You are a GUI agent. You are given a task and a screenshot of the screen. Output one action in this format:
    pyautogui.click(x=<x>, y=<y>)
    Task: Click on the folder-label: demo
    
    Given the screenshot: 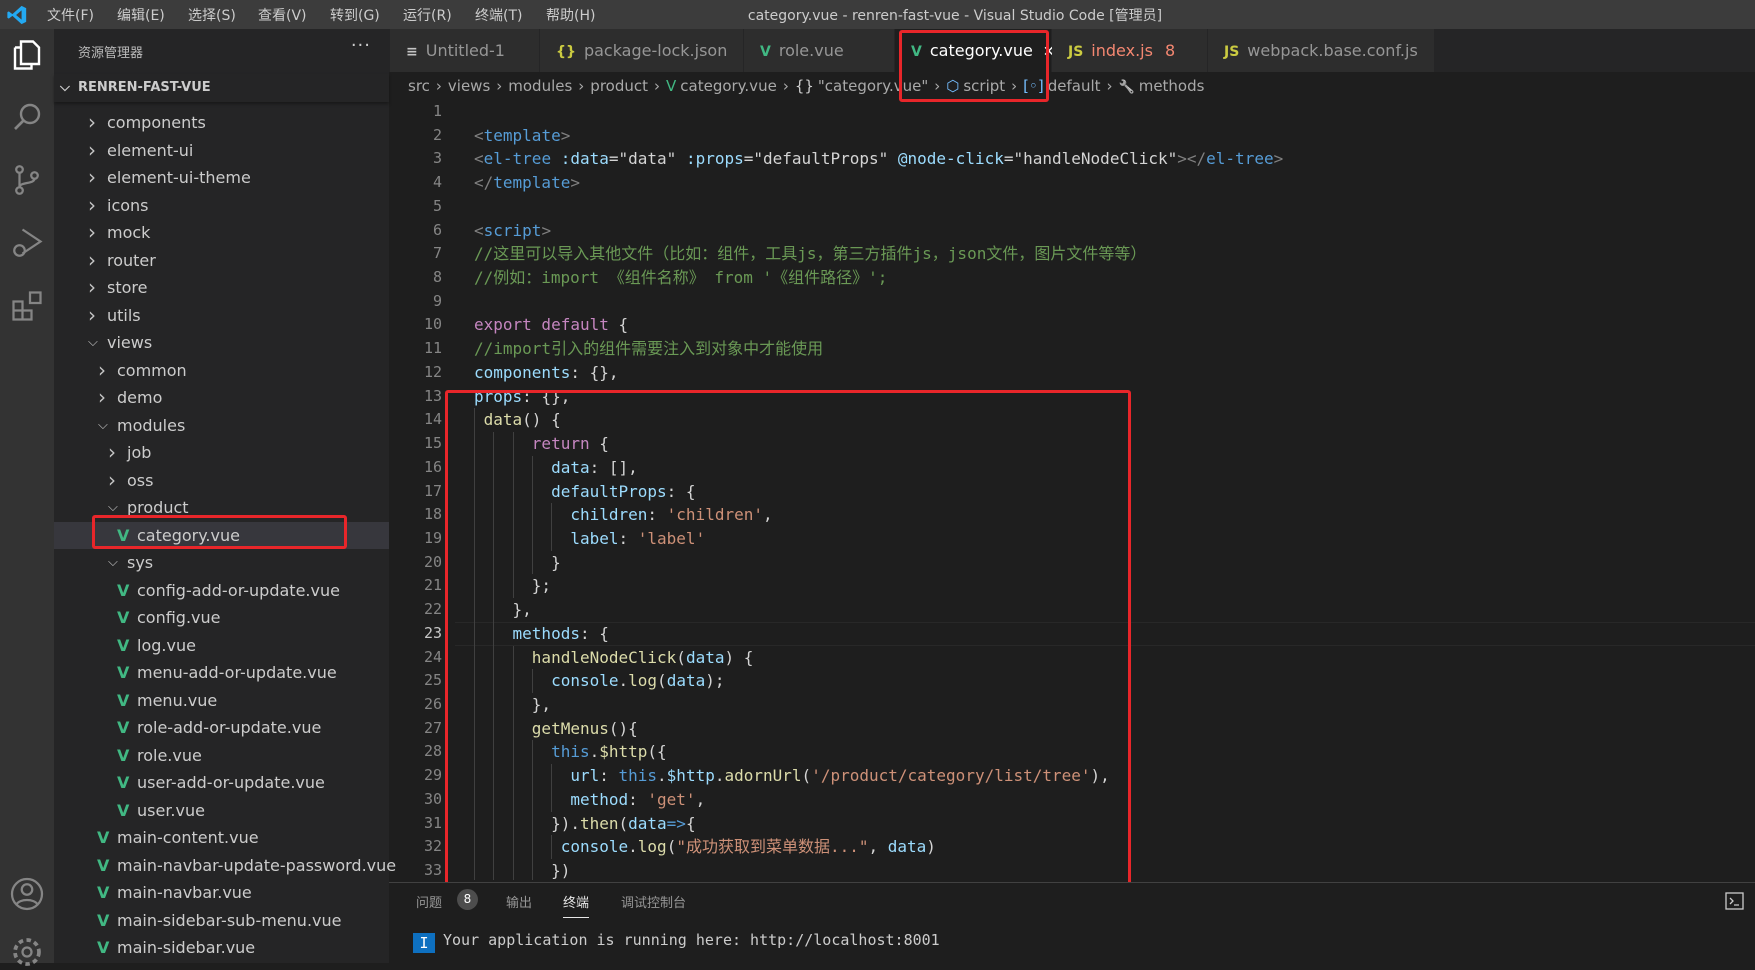 What is the action you would take?
    pyautogui.click(x=140, y=397)
    